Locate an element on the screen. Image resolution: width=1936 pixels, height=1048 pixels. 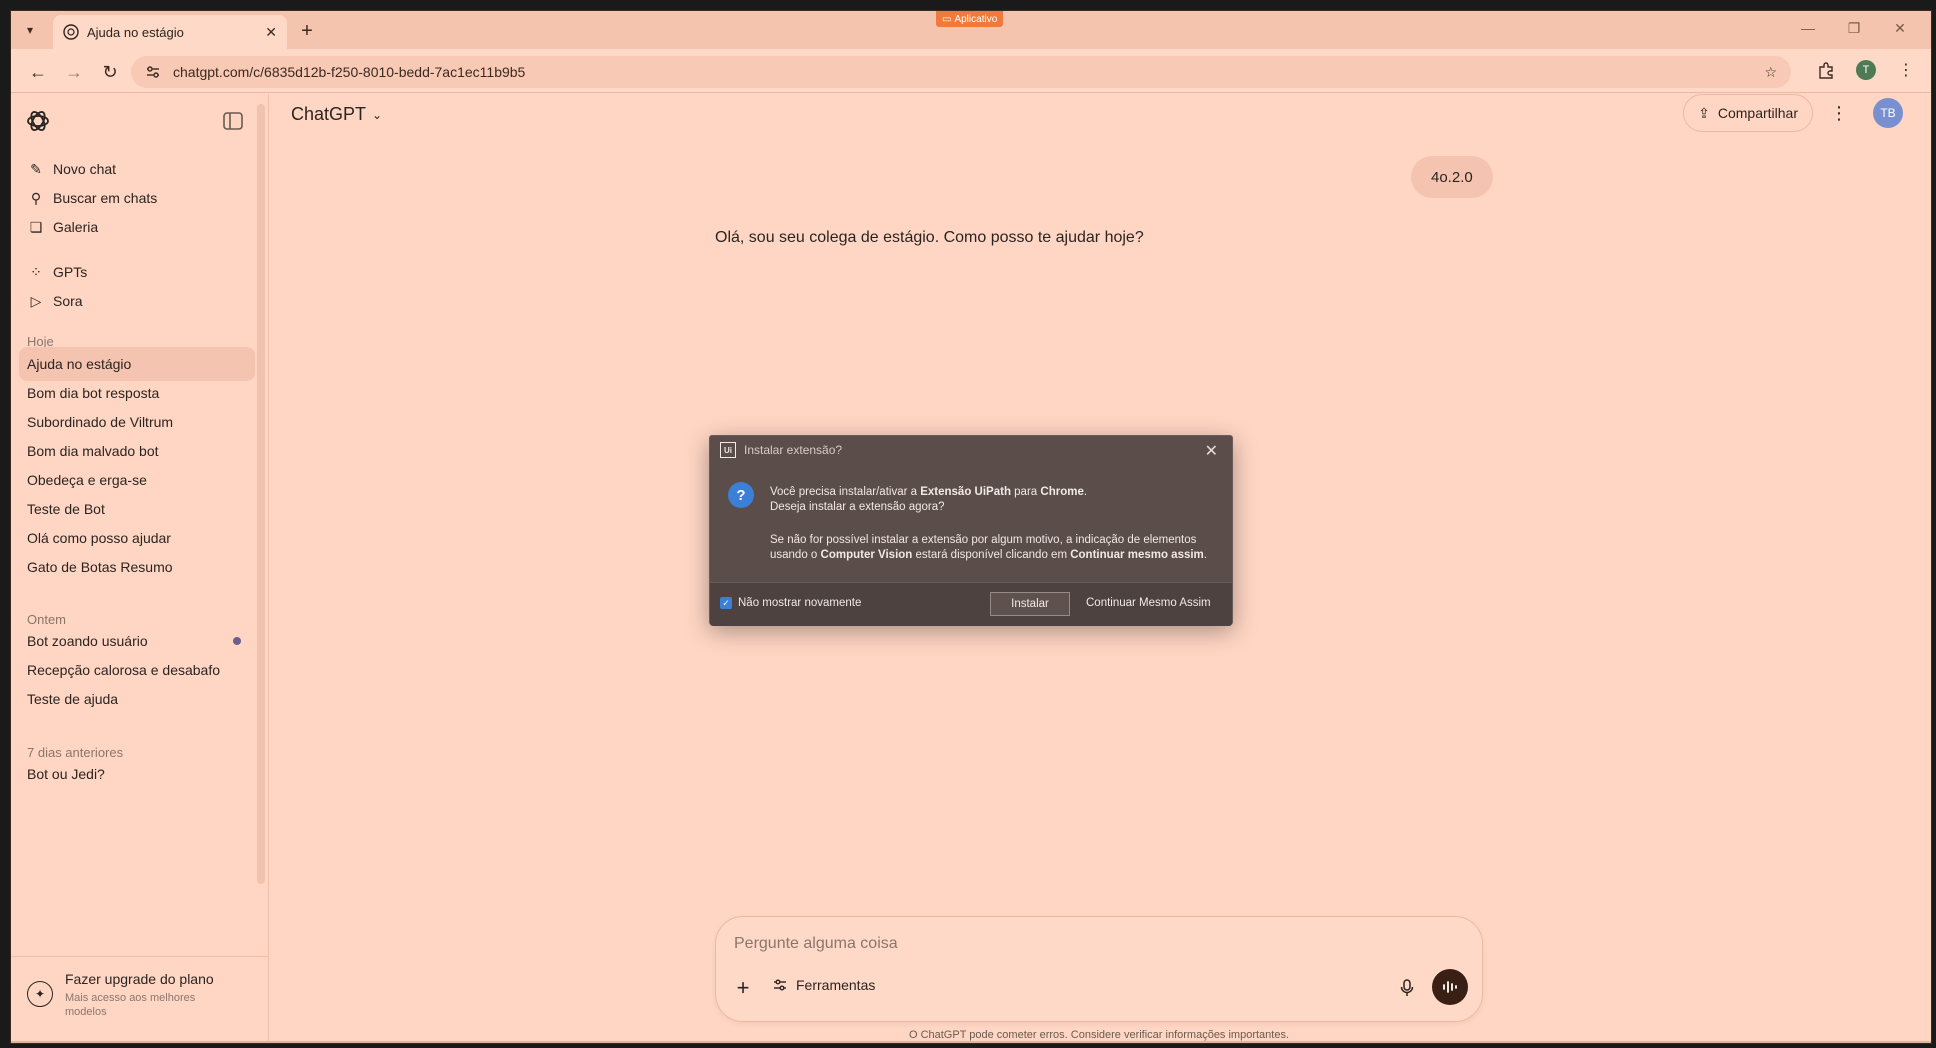
openai-logo-icon is located at coordinates (38, 121).